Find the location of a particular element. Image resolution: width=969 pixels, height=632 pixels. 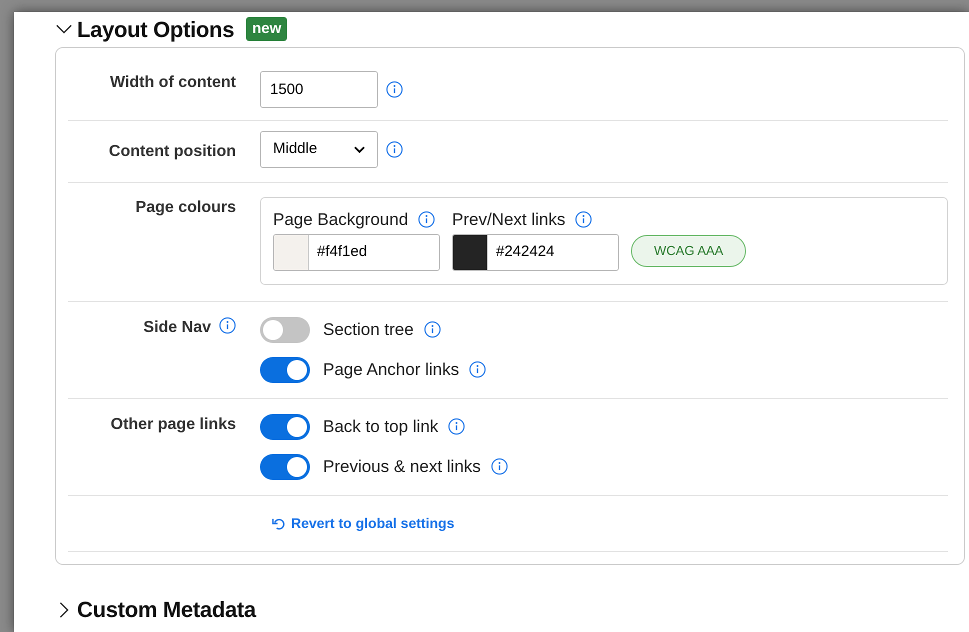

new-badge: new is located at coordinates (267, 29).